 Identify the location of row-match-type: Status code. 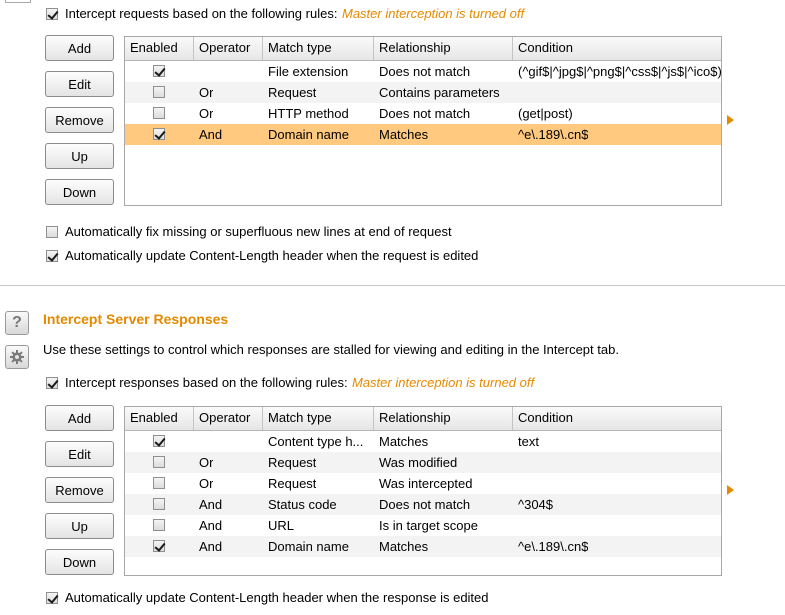
(302, 504).